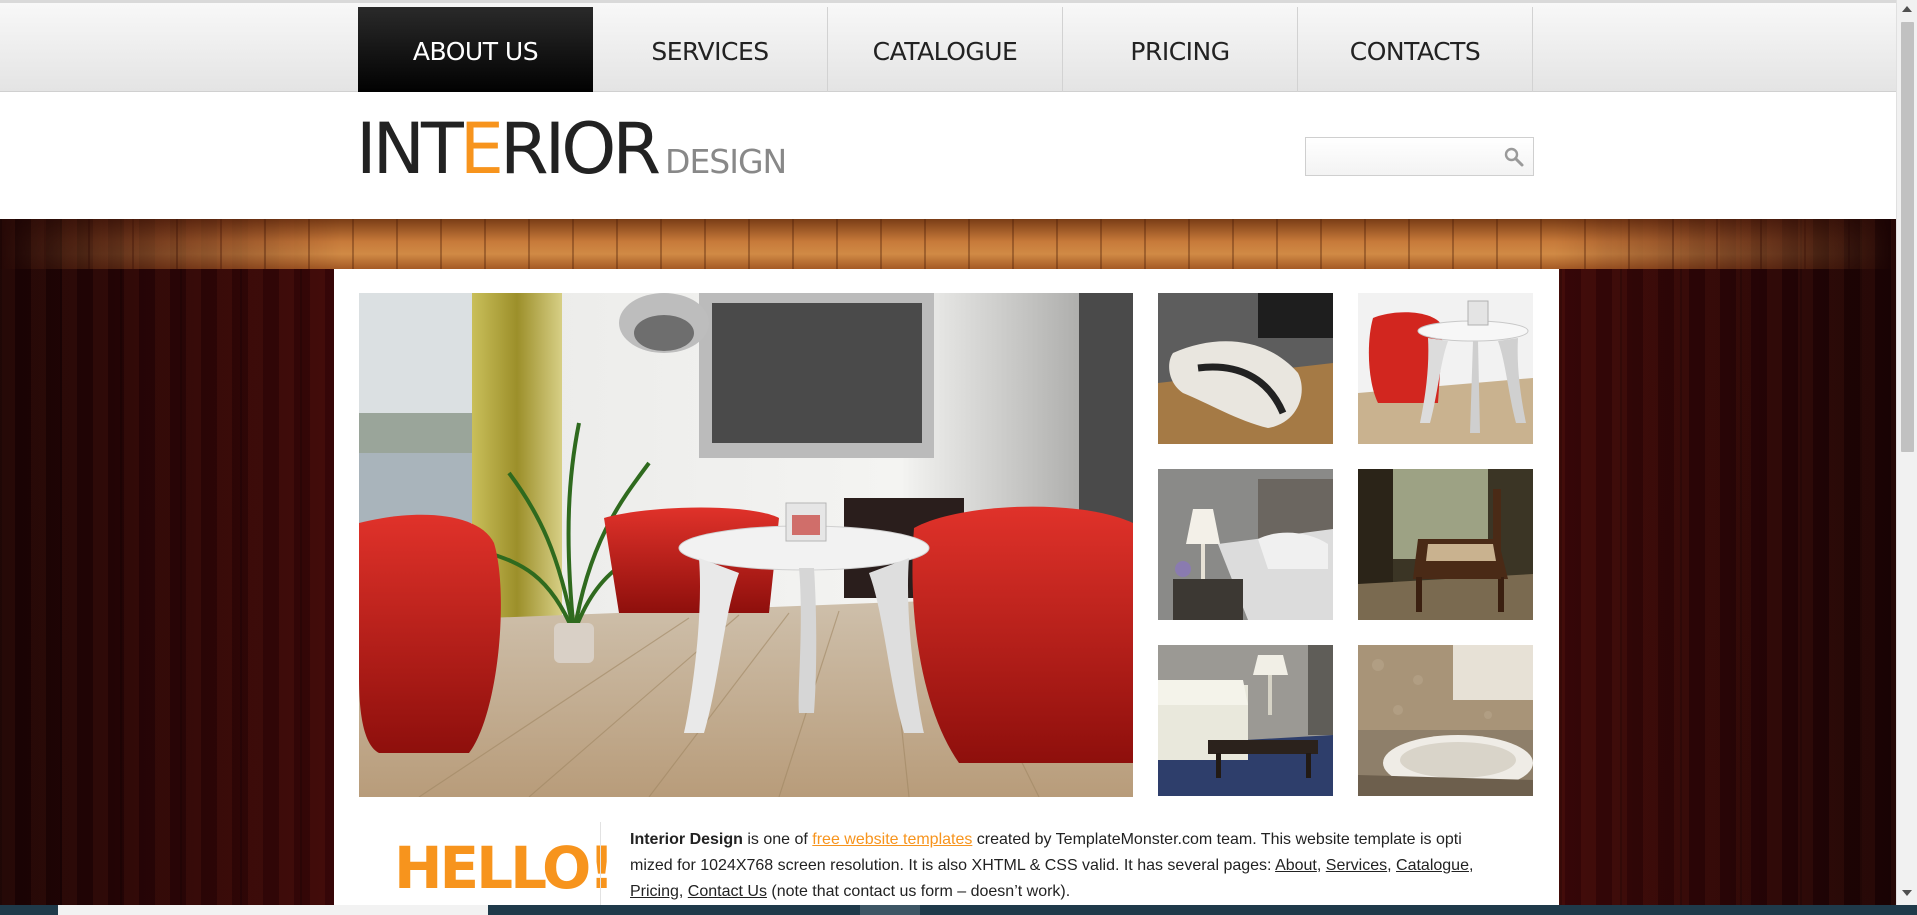 The image size is (1917, 915). I want to click on thumb-bedroom, so click(1245, 544).